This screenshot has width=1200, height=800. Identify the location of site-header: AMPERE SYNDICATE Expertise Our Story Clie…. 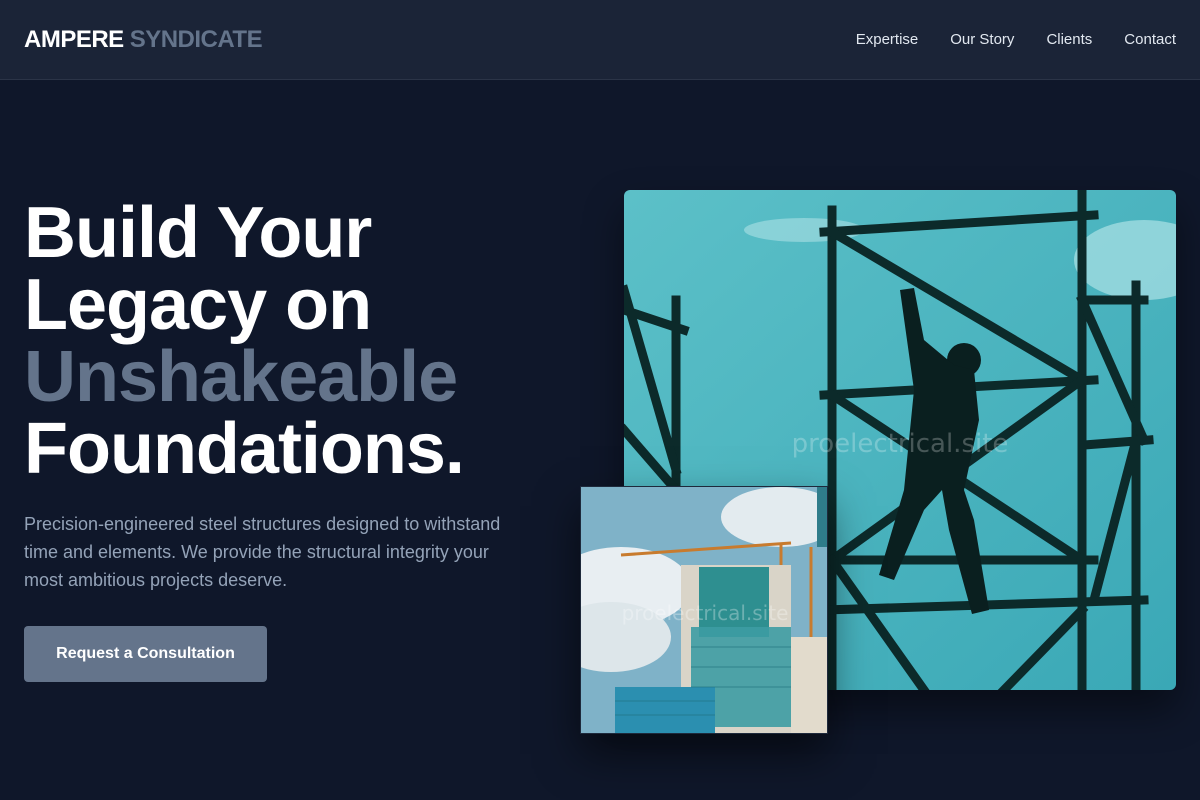
(600, 40).